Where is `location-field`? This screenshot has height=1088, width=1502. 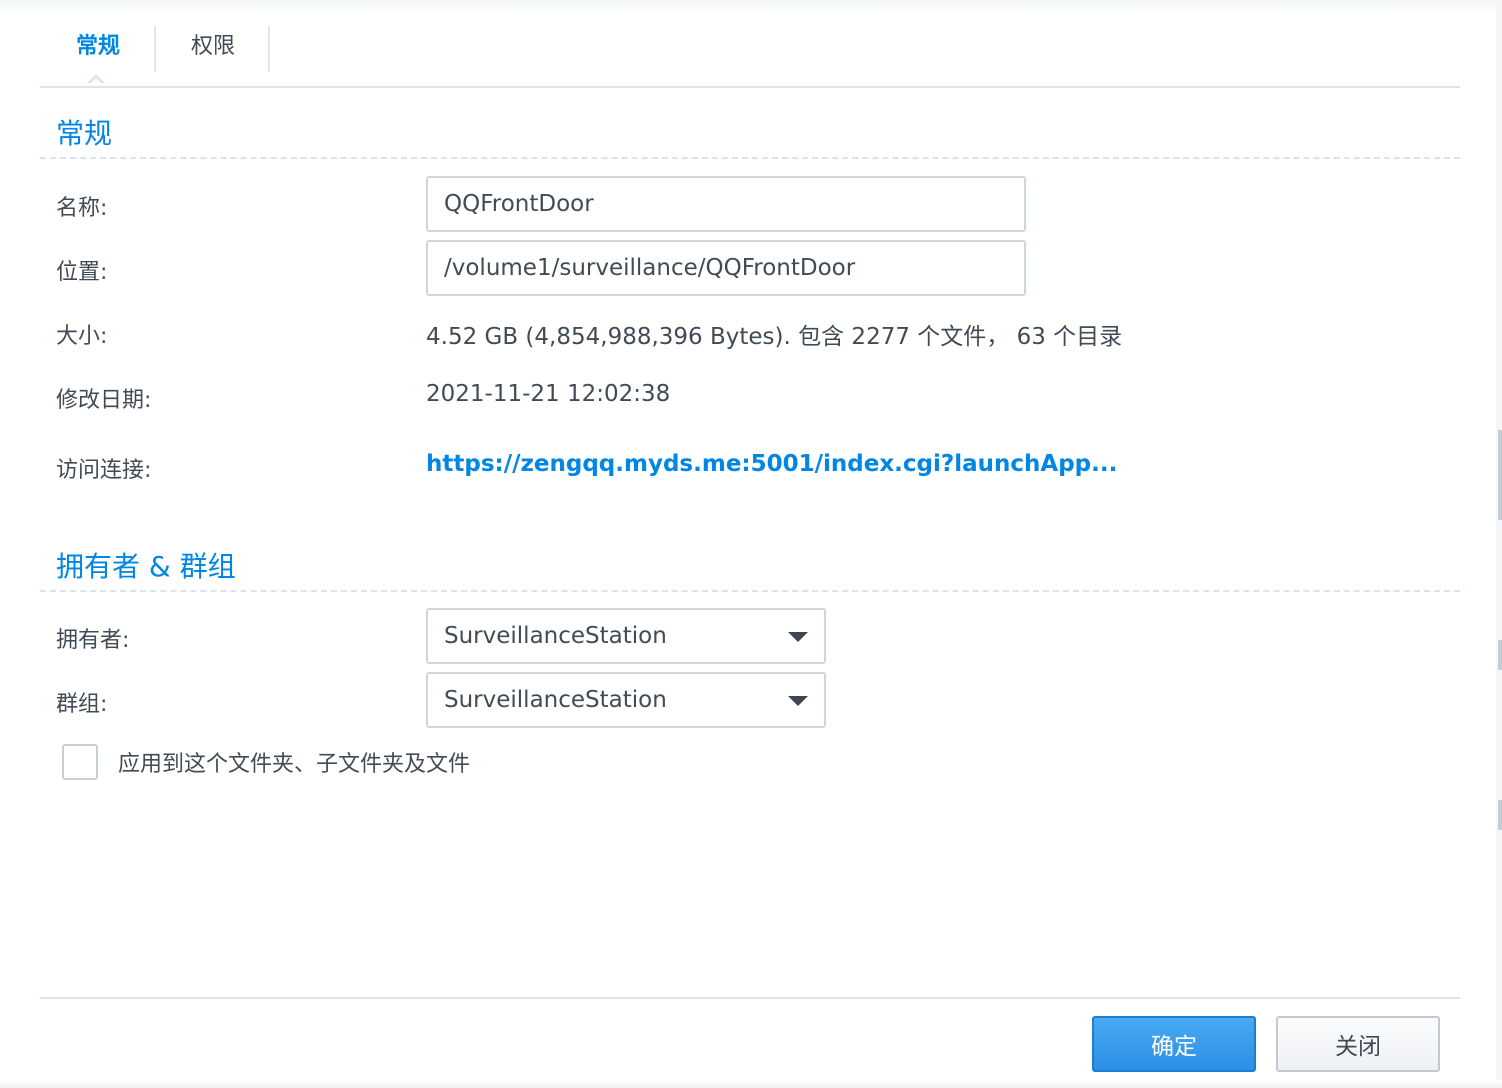
location-field is located at coordinates (726, 268).